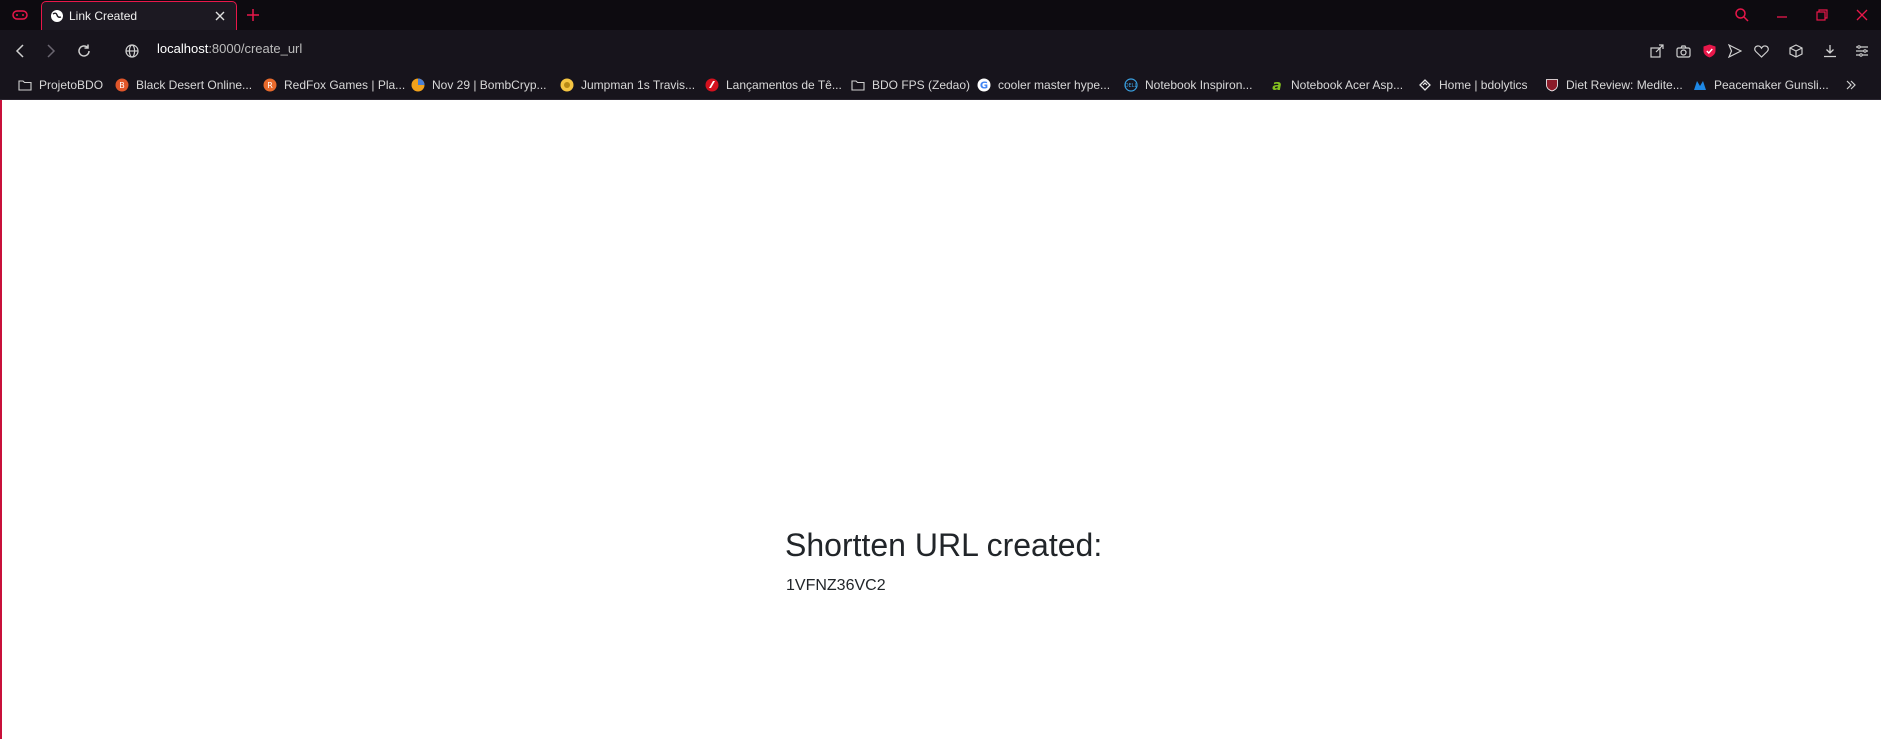  I want to click on bookmark-item: ProjetoBDO, so click(60, 85).